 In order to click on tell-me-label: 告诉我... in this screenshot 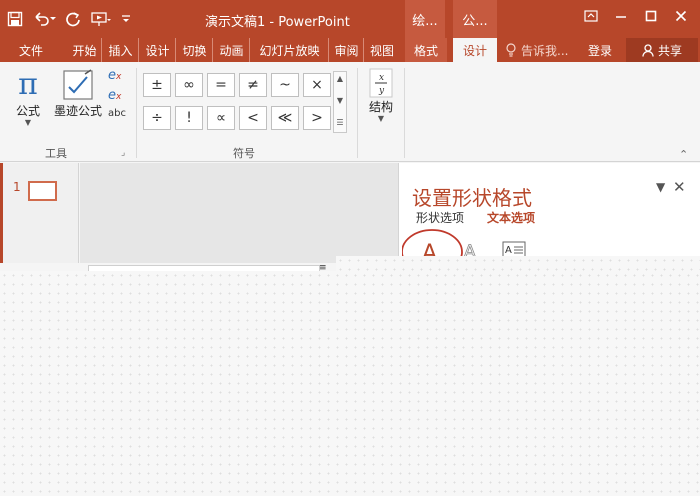, I will do `click(545, 50)`.